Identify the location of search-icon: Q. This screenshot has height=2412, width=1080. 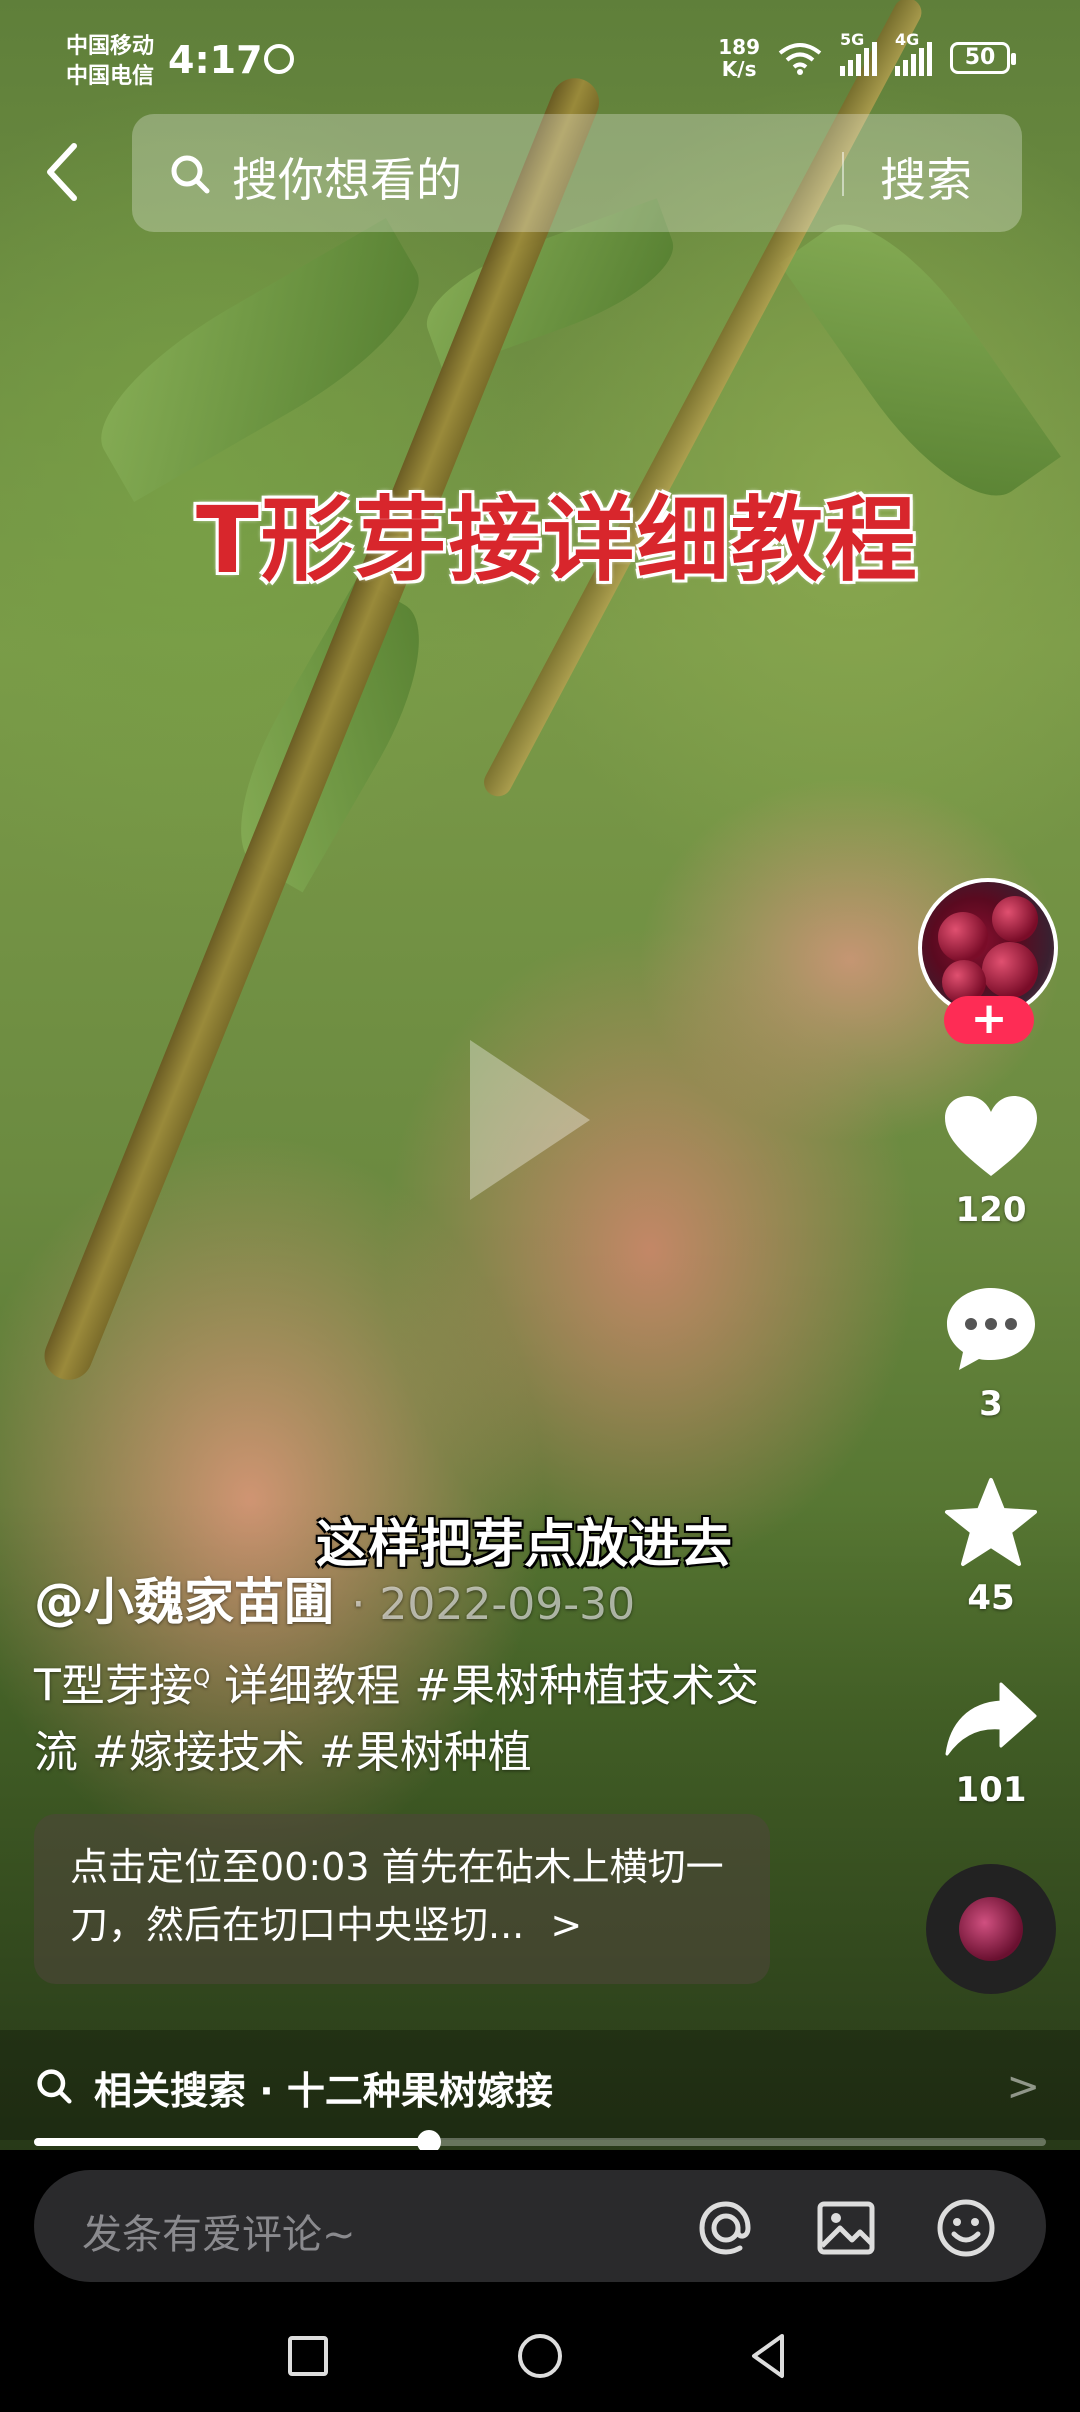
(201, 1678).